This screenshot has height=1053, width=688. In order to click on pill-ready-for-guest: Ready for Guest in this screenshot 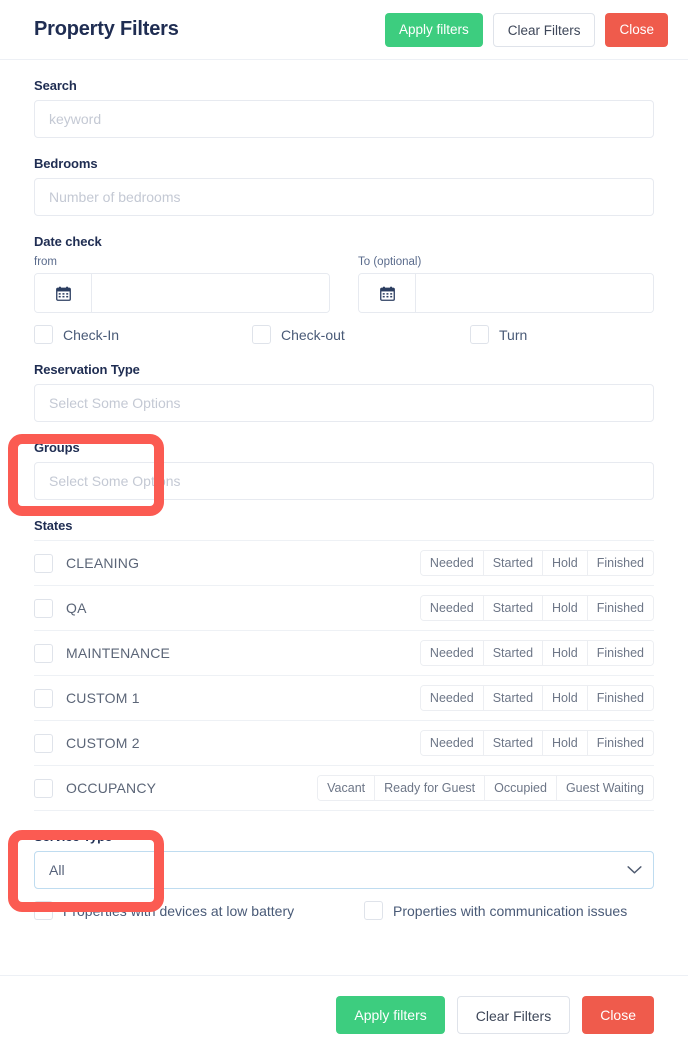, I will do `click(430, 788)`.